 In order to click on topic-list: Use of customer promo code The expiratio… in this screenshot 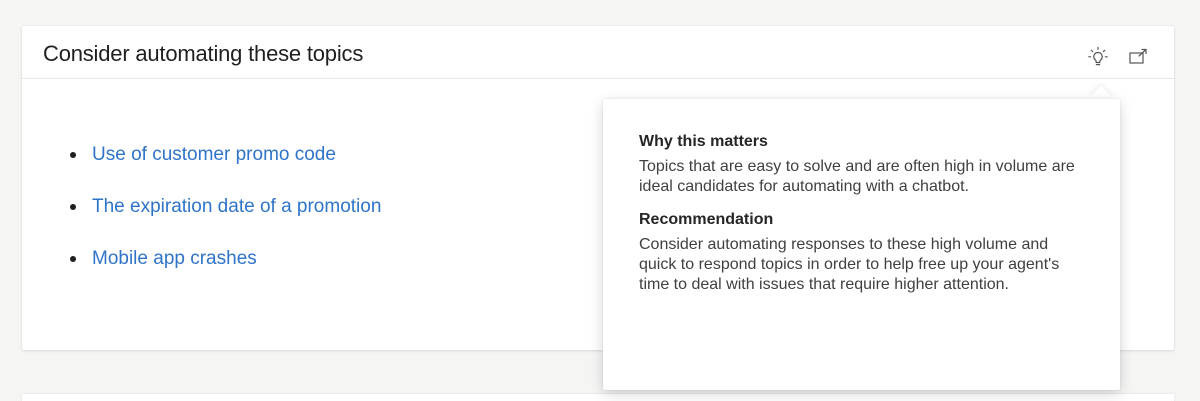, I will do `click(225, 221)`.